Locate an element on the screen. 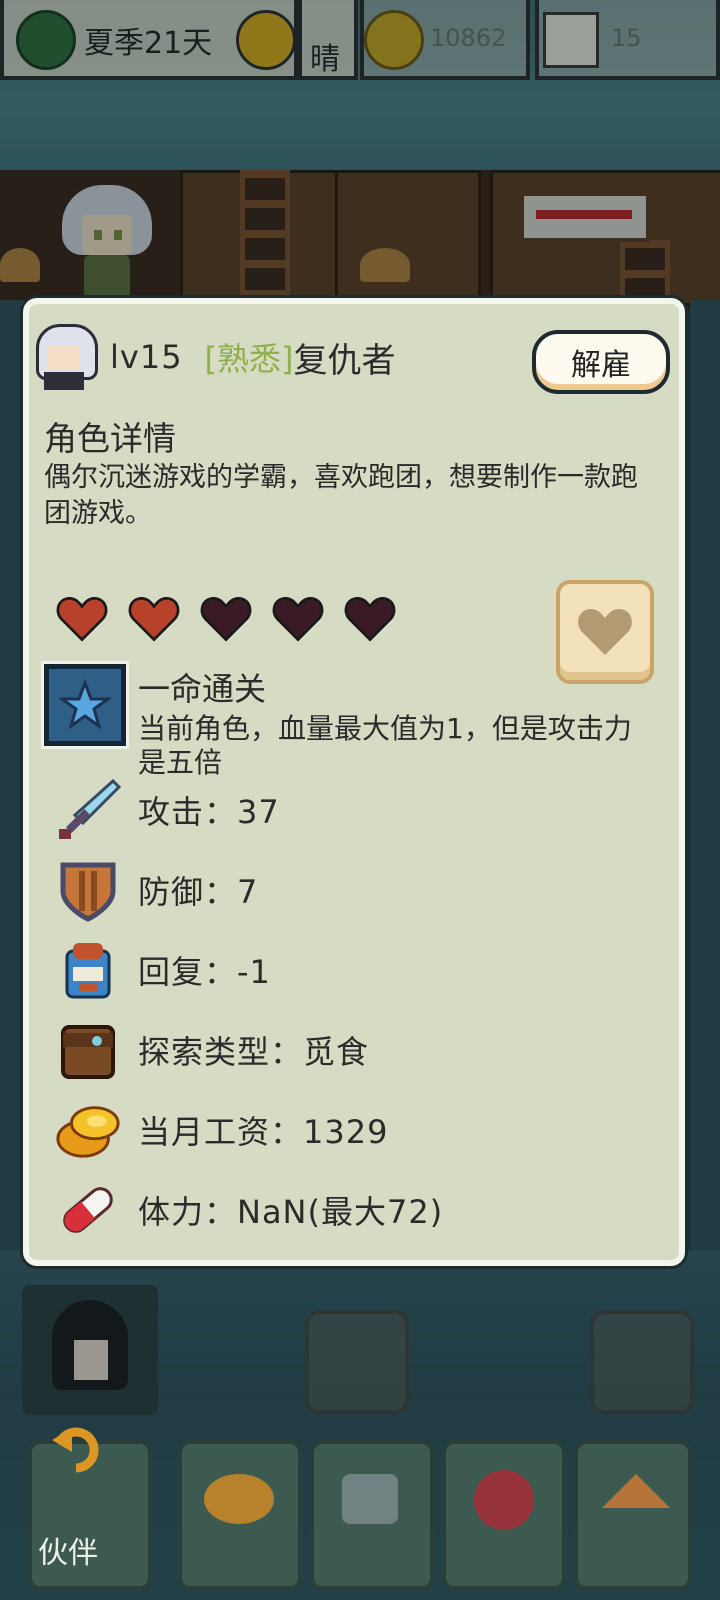  skill-description: 当前角色，血量最大值为1，但是攻击力是五倍 is located at coordinates (385, 745).